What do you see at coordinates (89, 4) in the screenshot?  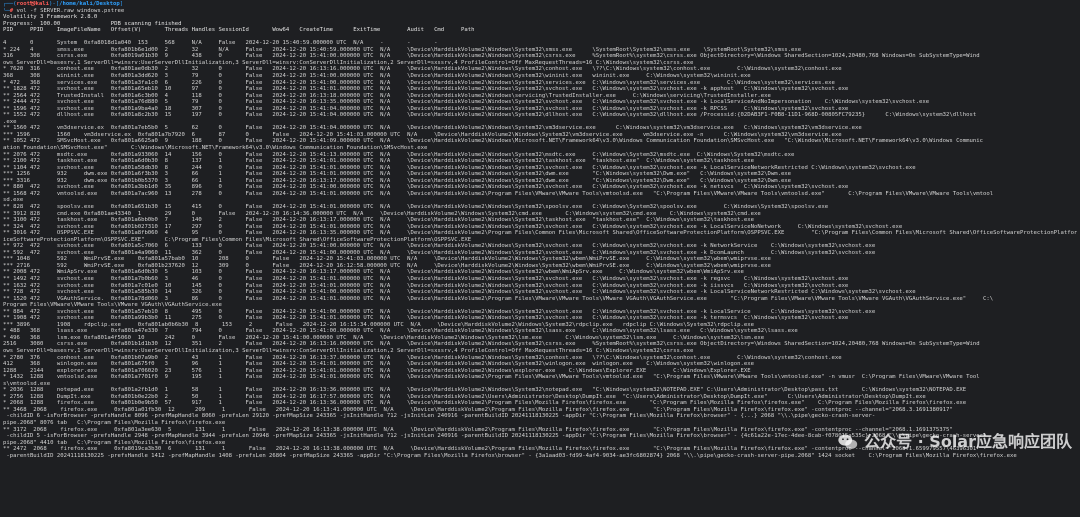 I see `prompt-cwd: /home/kali/Desktop` at bounding box center [89, 4].